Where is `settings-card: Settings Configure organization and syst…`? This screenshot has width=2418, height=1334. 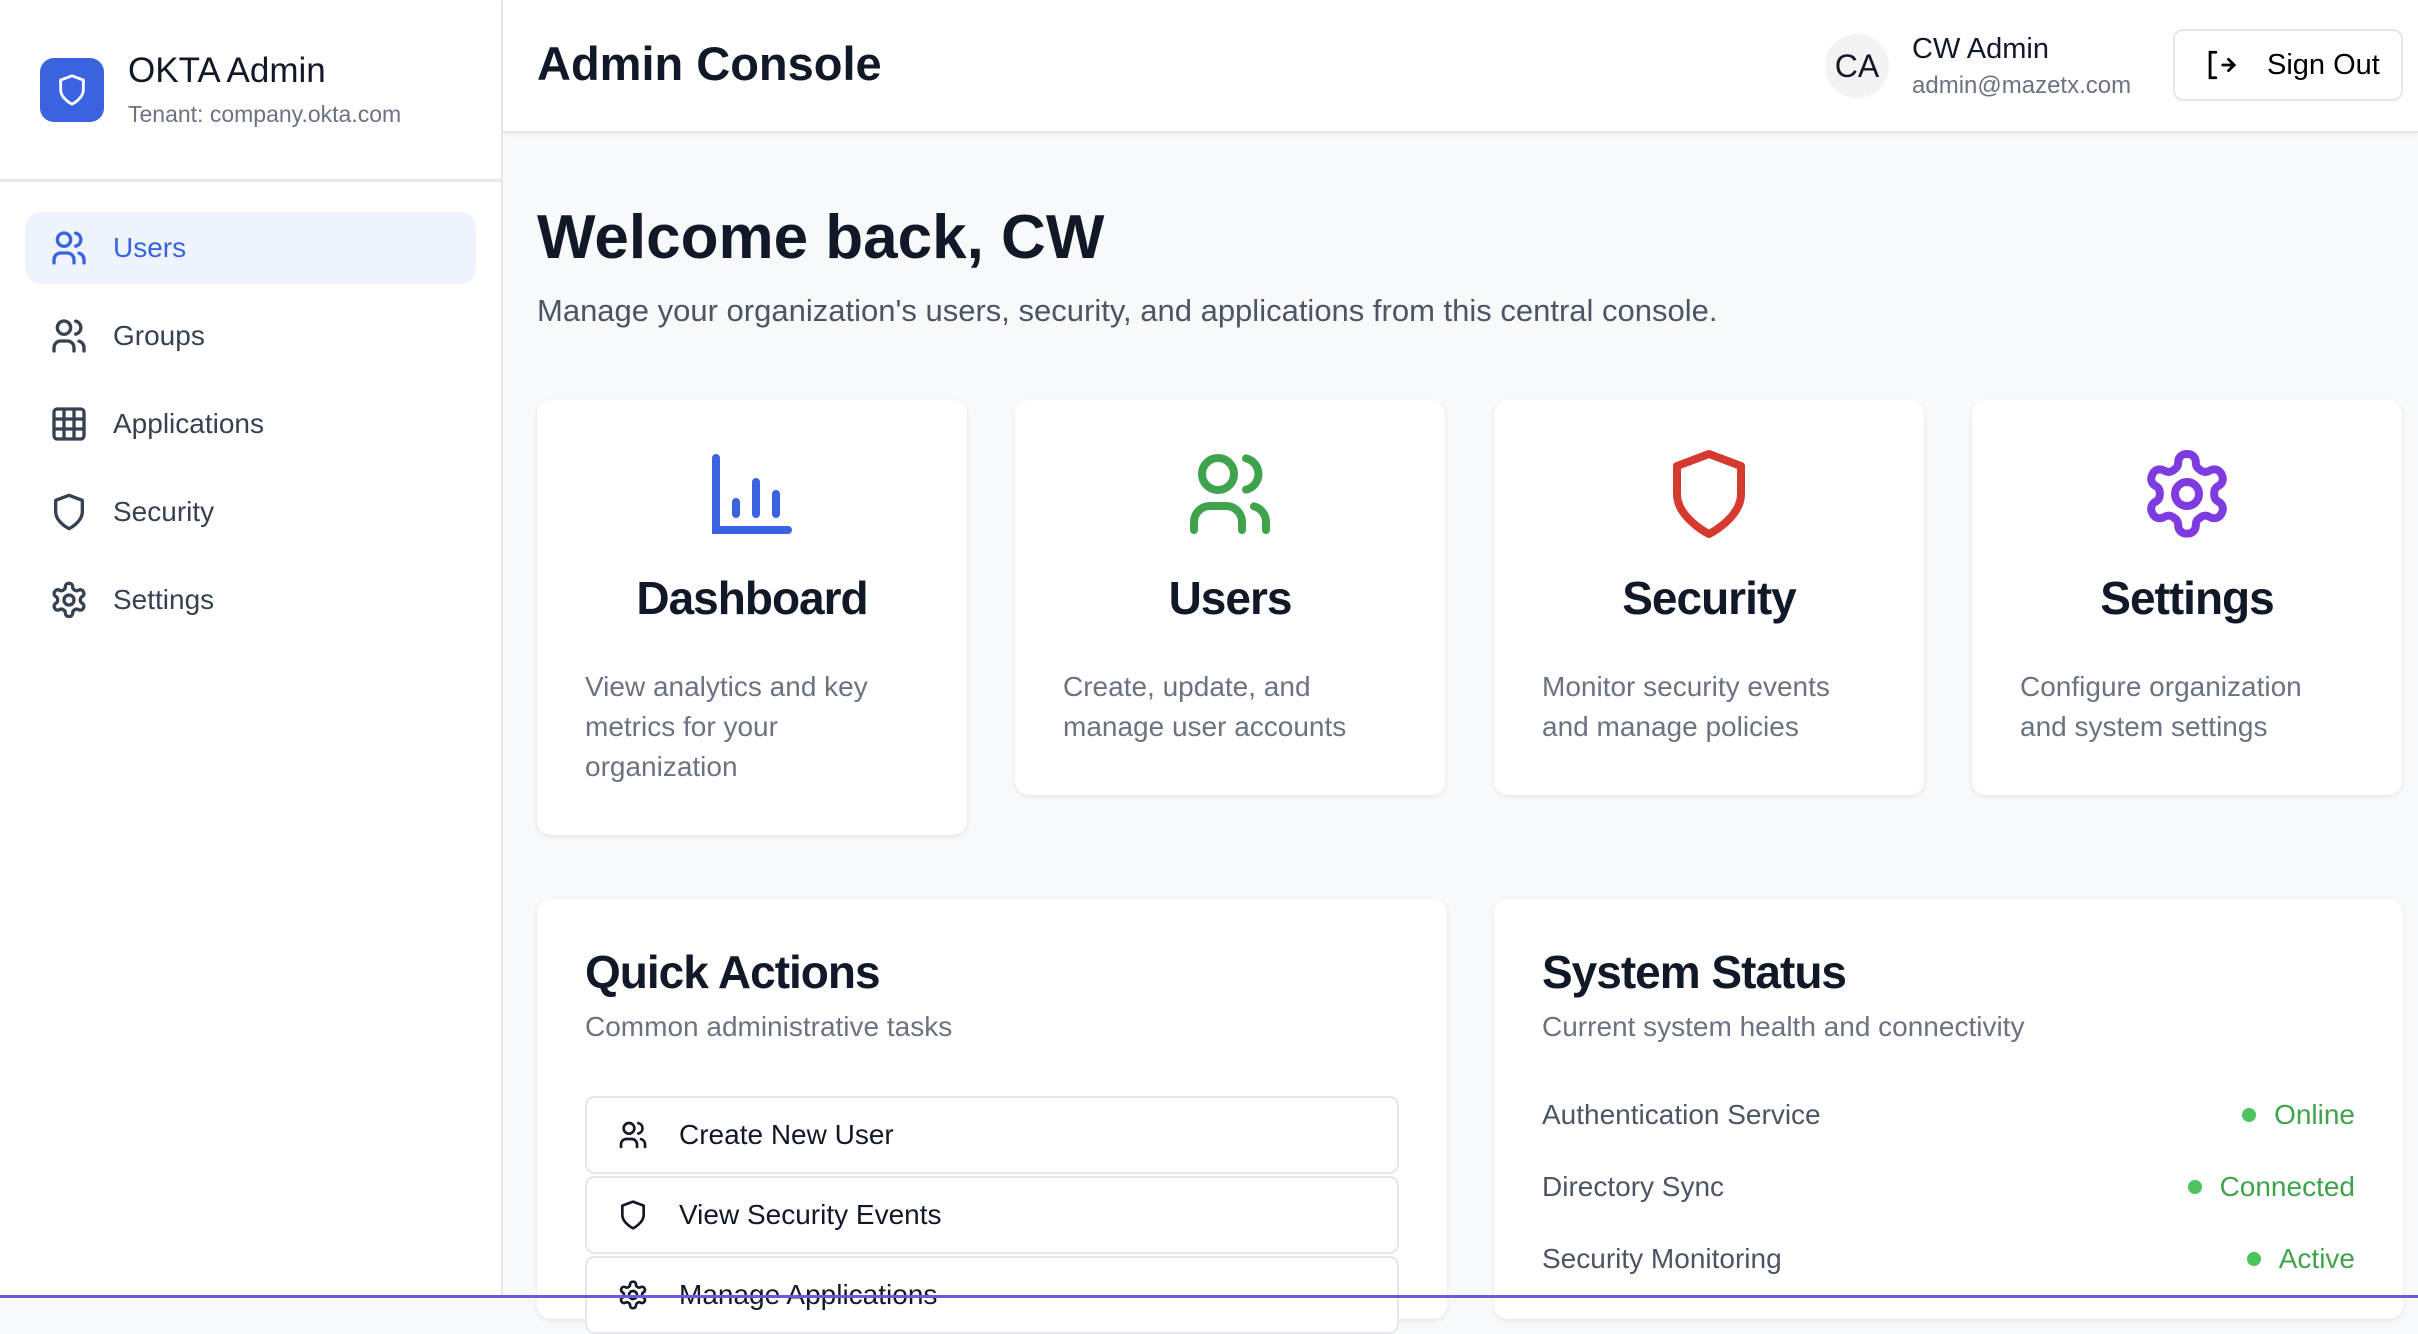
settings-card: Settings Configure organization and syst… is located at coordinates (2187, 597).